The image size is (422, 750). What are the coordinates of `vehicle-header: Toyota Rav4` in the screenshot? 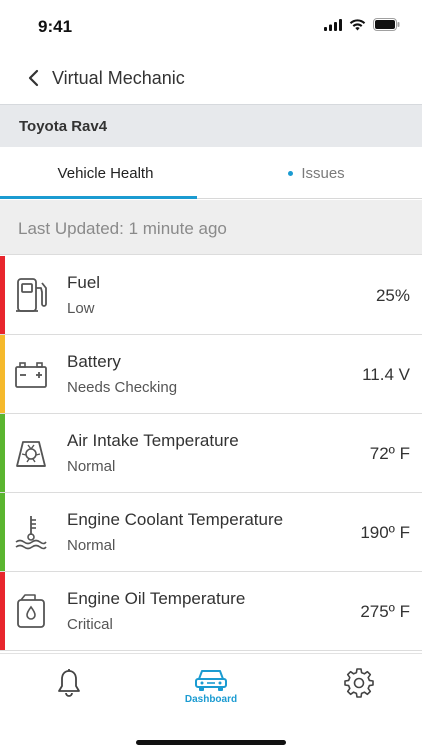 It's located at (211, 125).